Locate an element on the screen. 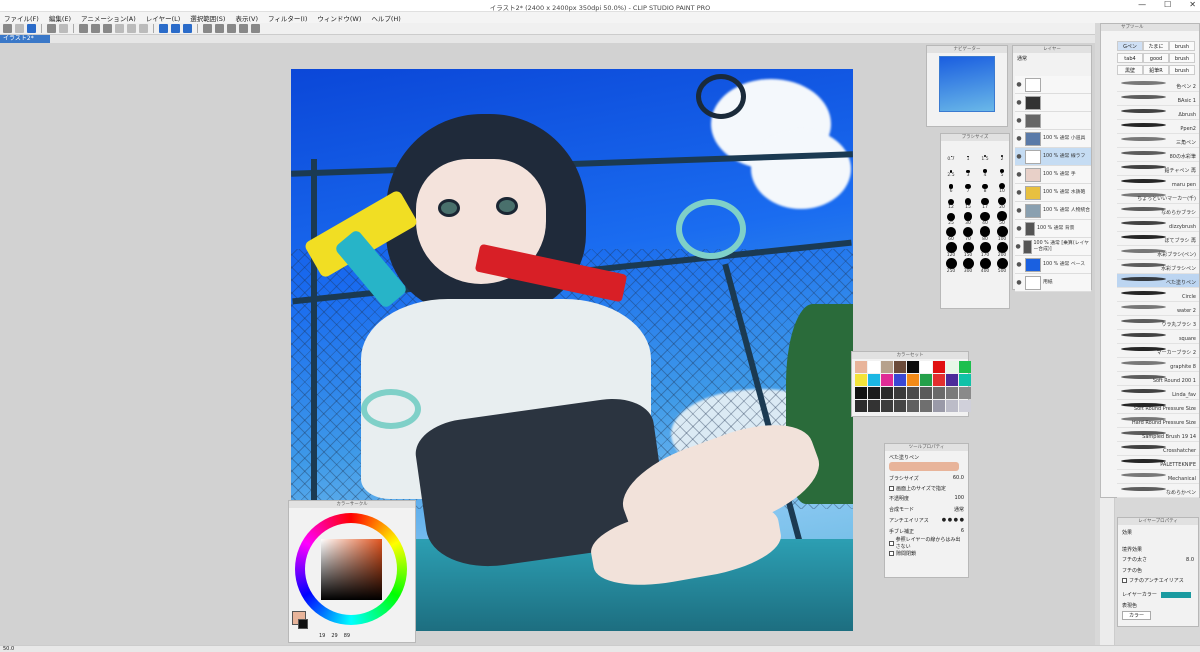  menu-layer: レイヤー(L) is located at coordinates (163, 18).